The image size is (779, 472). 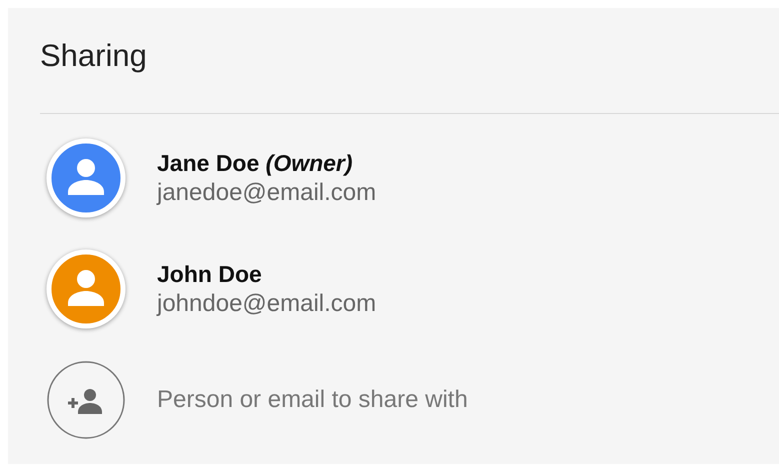 I want to click on person-name: Jane Doe (Owner), so click(x=255, y=163).